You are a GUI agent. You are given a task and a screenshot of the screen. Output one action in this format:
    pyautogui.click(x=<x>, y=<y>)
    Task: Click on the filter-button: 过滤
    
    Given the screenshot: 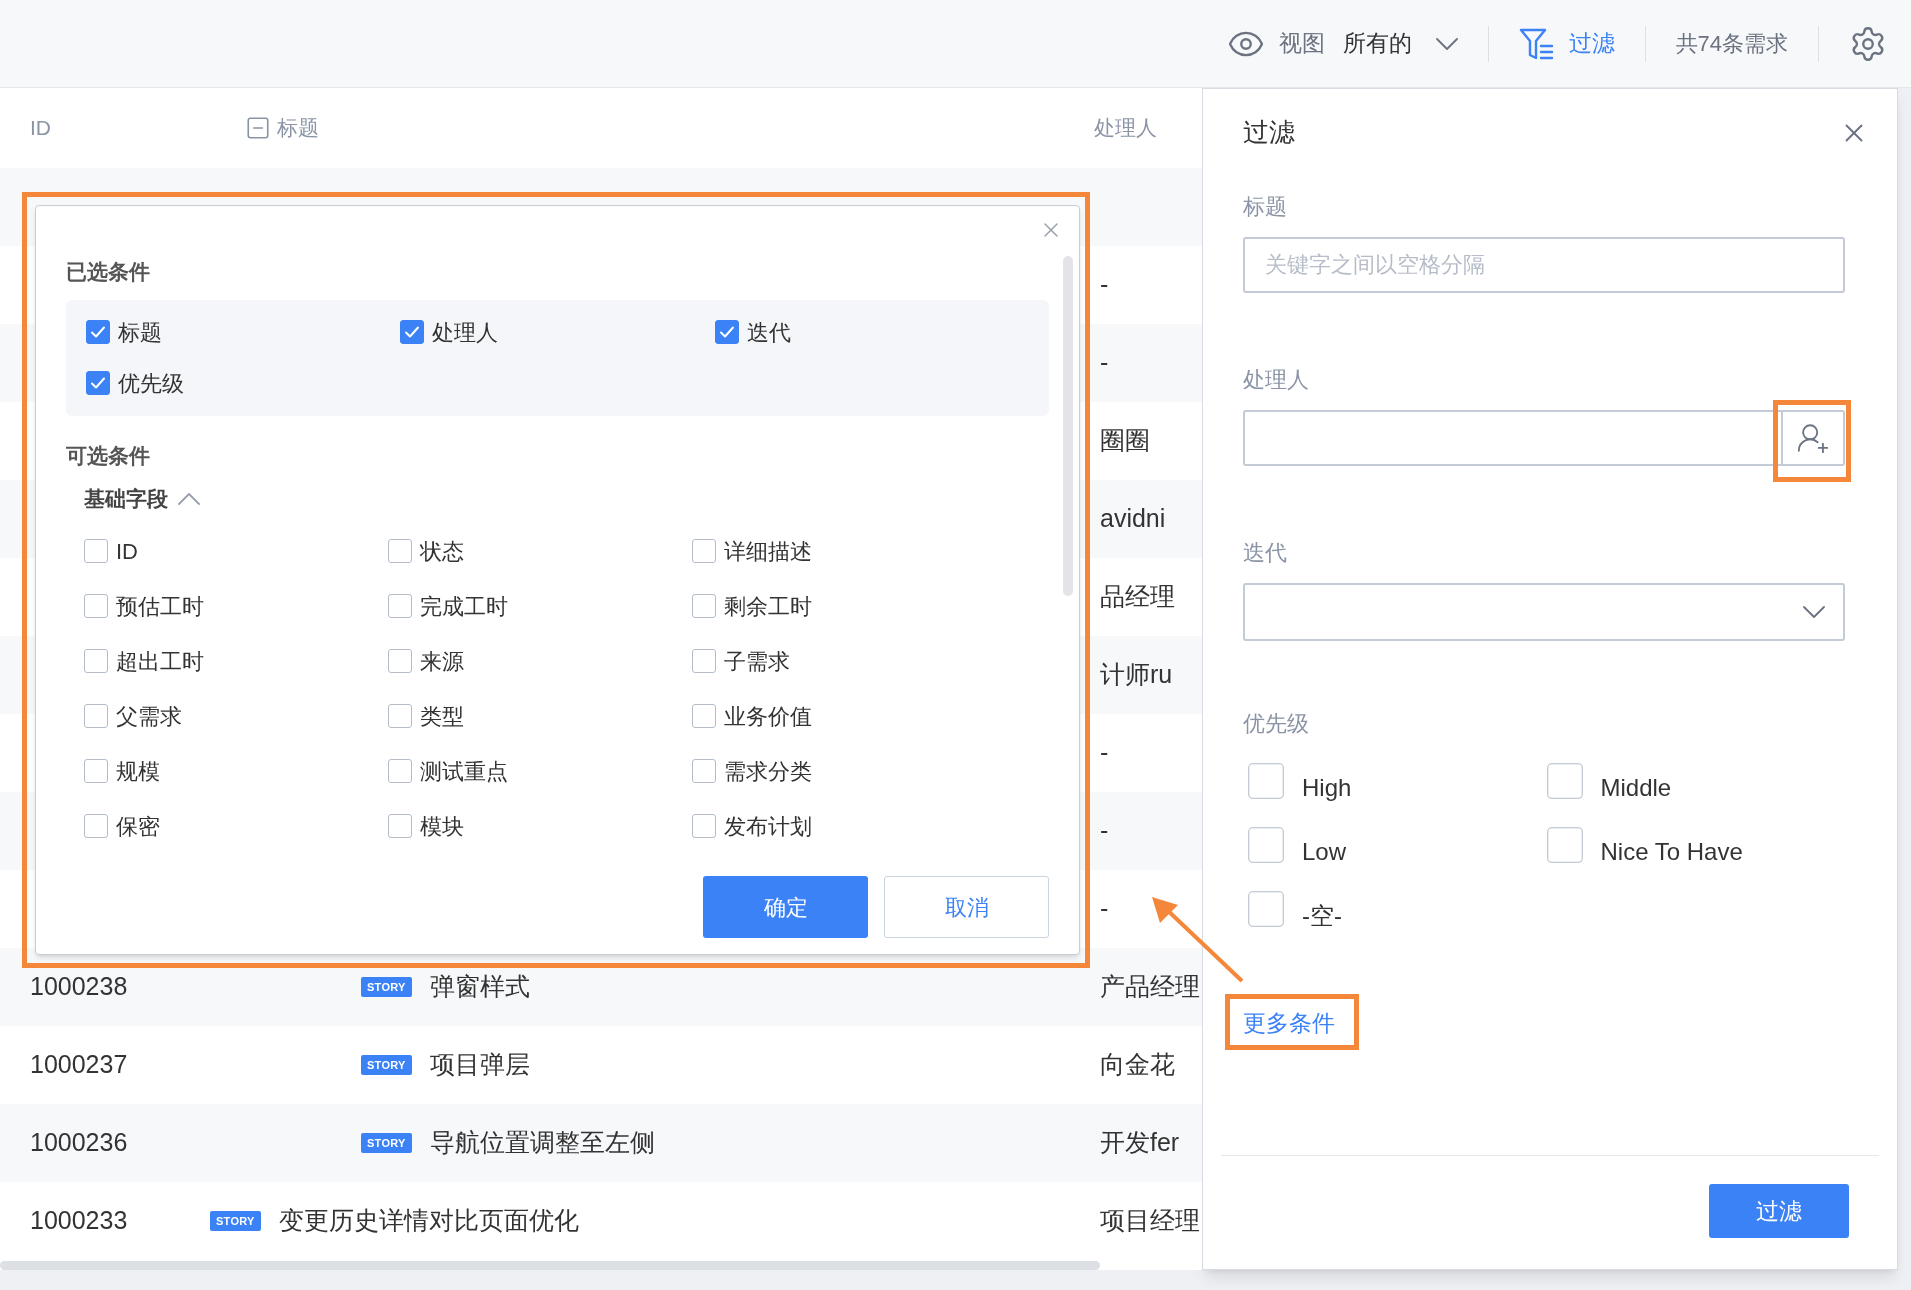 What is the action you would take?
    pyautogui.click(x=1566, y=43)
    